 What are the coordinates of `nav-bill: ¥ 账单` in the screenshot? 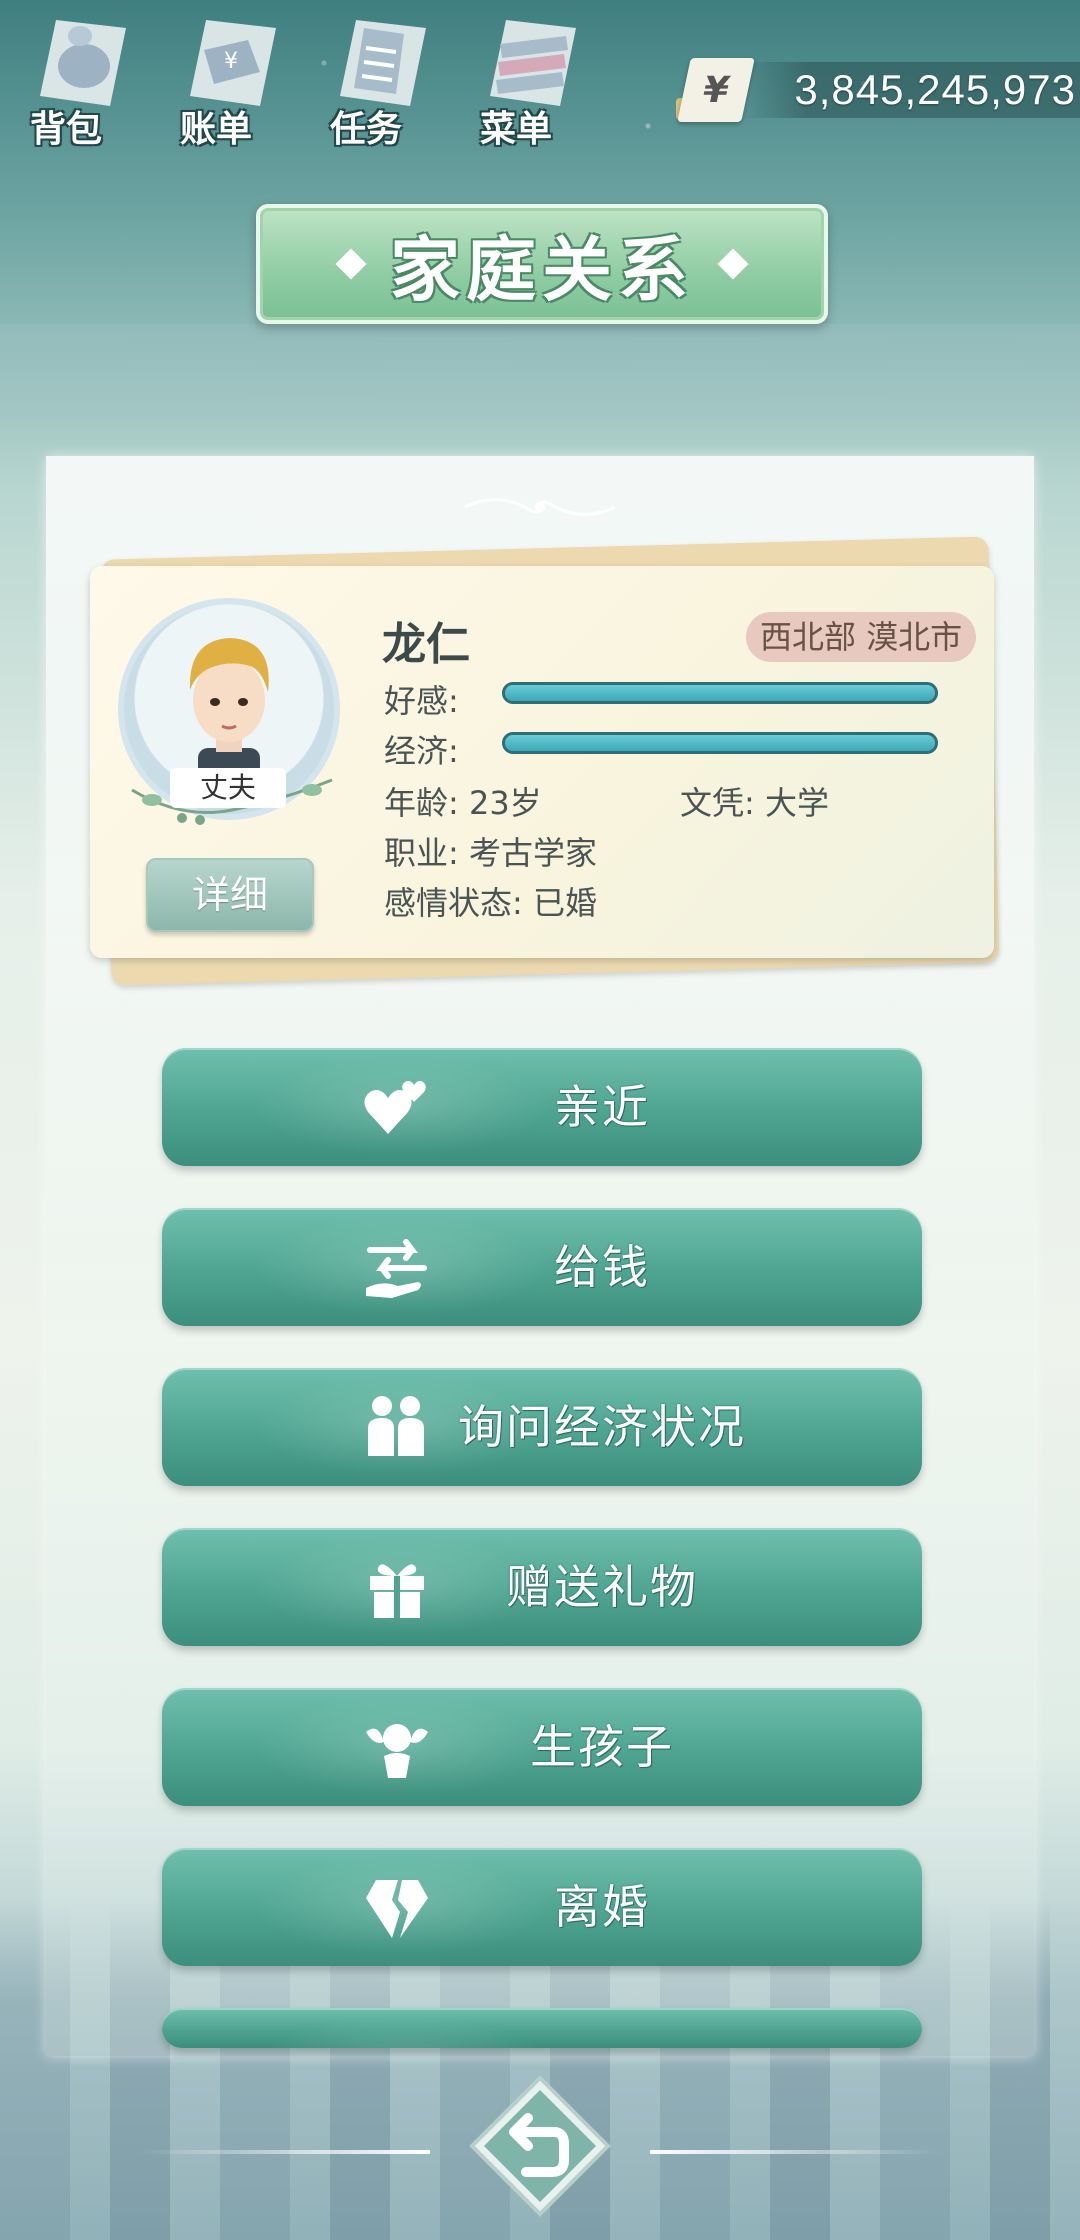 It's located at (225, 80).